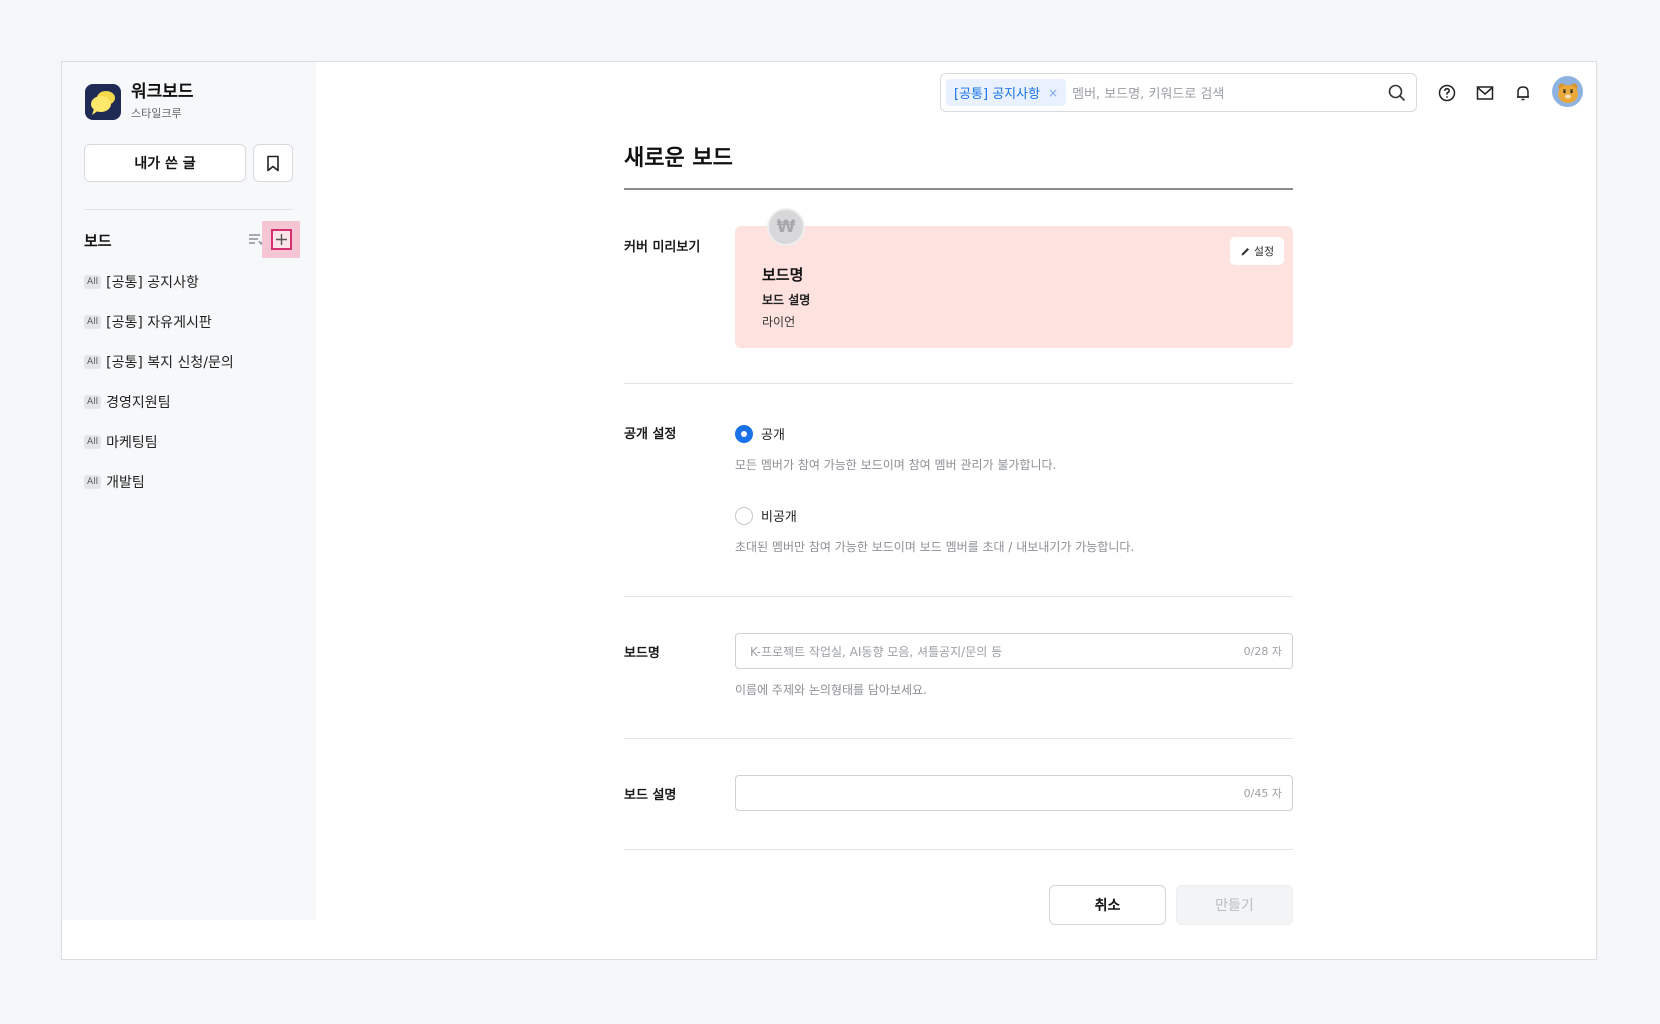 The width and height of the screenshot is (1660, 1024). What do you see at coordinates (958, 189) in the screenshot?
I see `title-divider` at bounding box center [958, 189].